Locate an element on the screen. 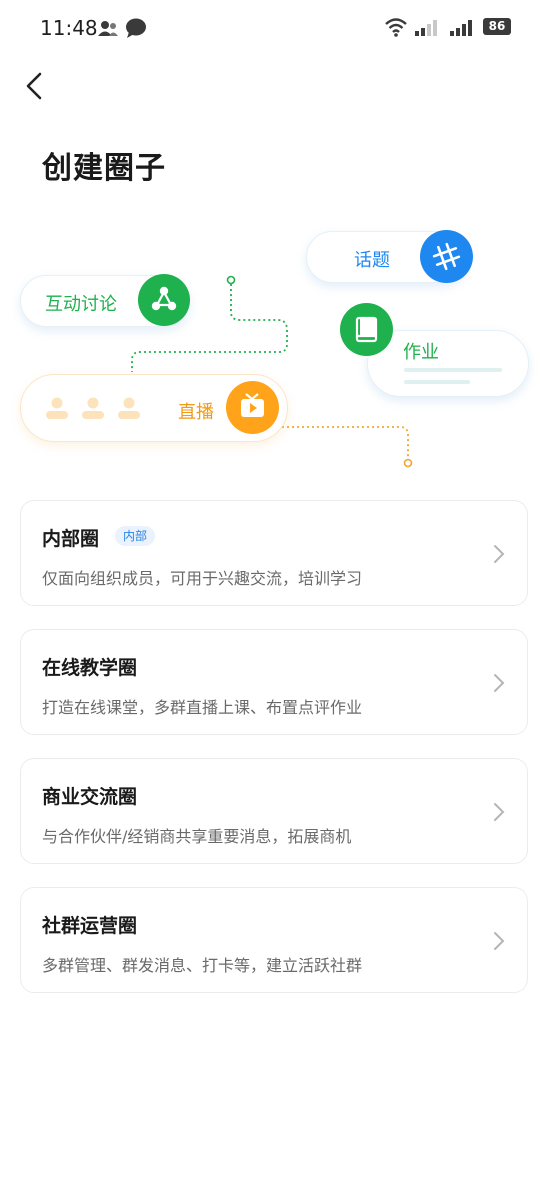 The height and width of the screenshot is (1191, 550). share-network-icon is located at coordinates (164, 298).